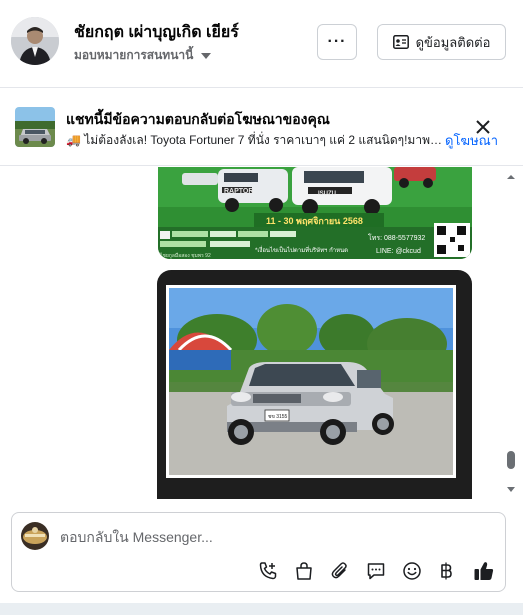 The height and width of the screenshot is (615, 523). I want to click on chat-bubble-icon, so click(376, 571).